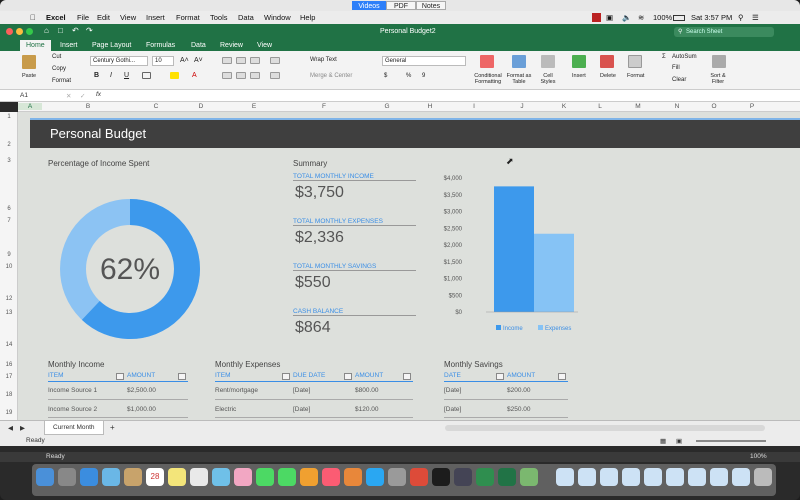 The image size is (800, 500). I want to click on menu-edit: Edit, so click(103, 17).